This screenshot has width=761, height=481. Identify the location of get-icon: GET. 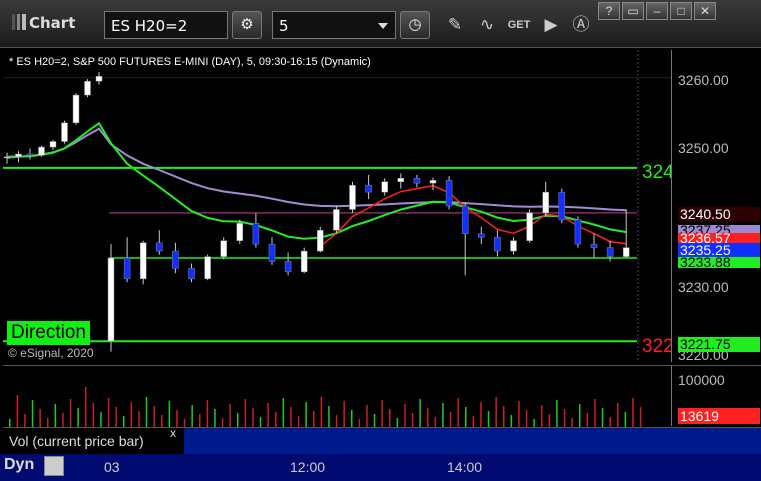
(519, 25).